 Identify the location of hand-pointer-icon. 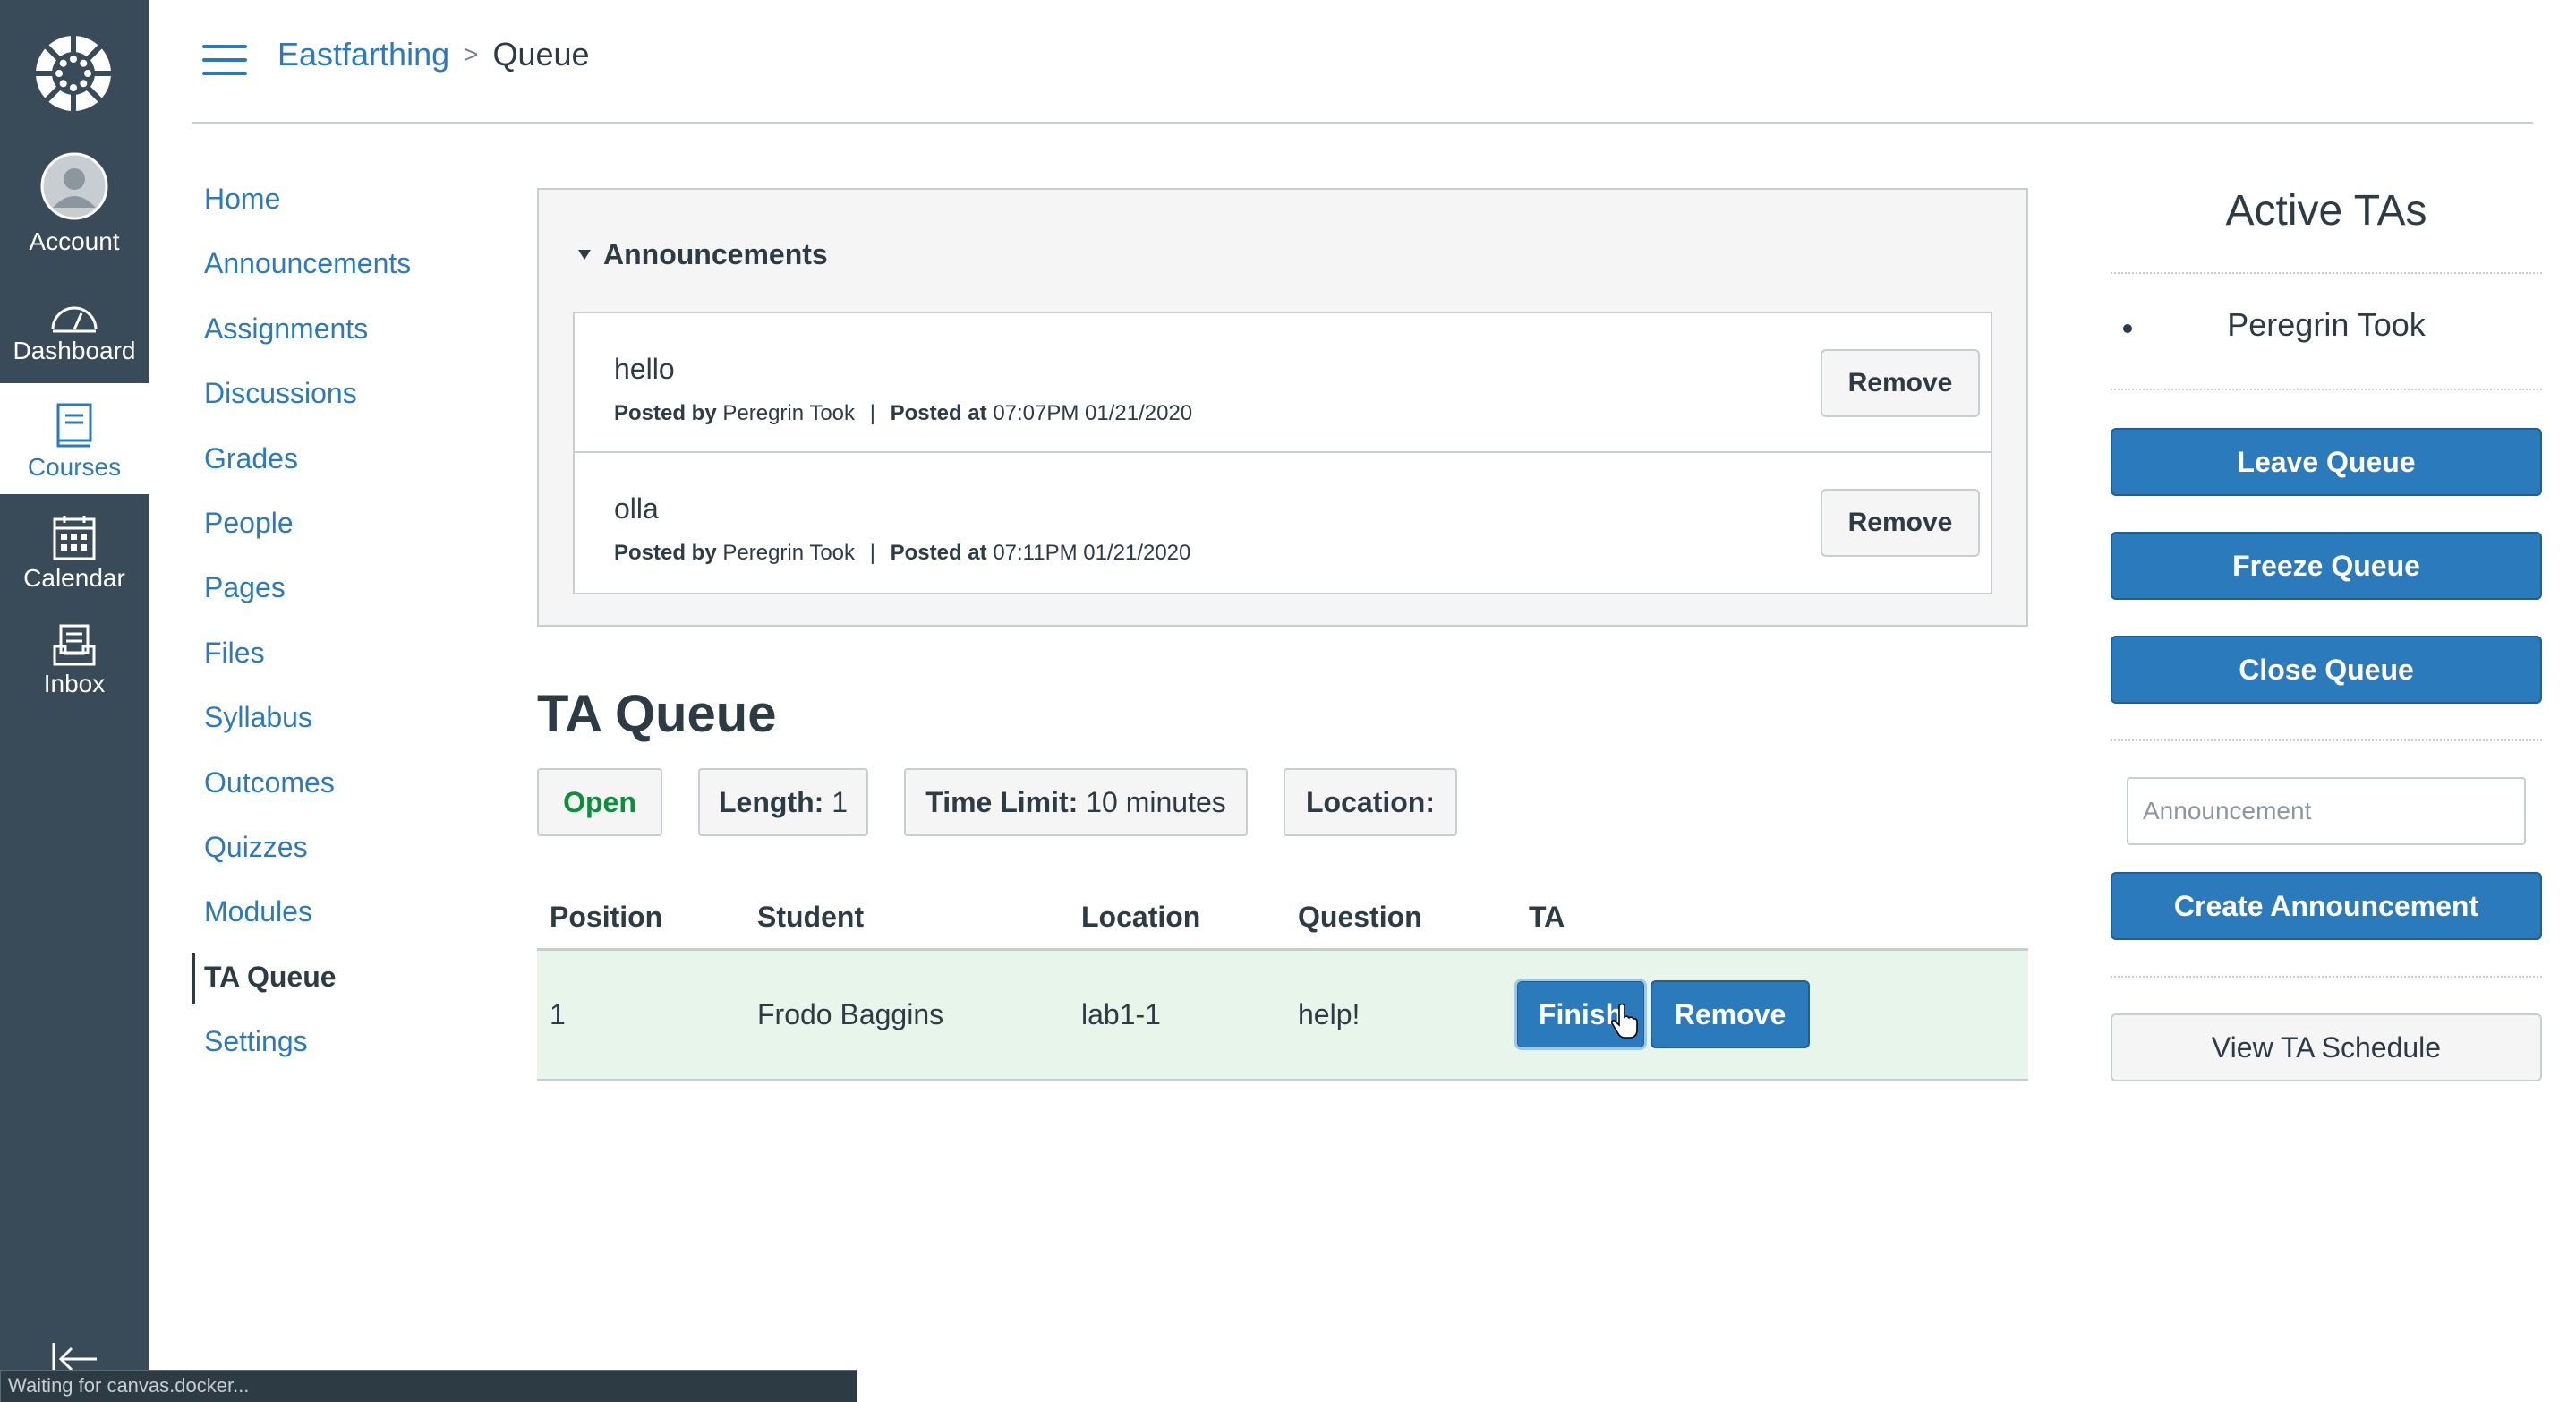
(1624, 1021).